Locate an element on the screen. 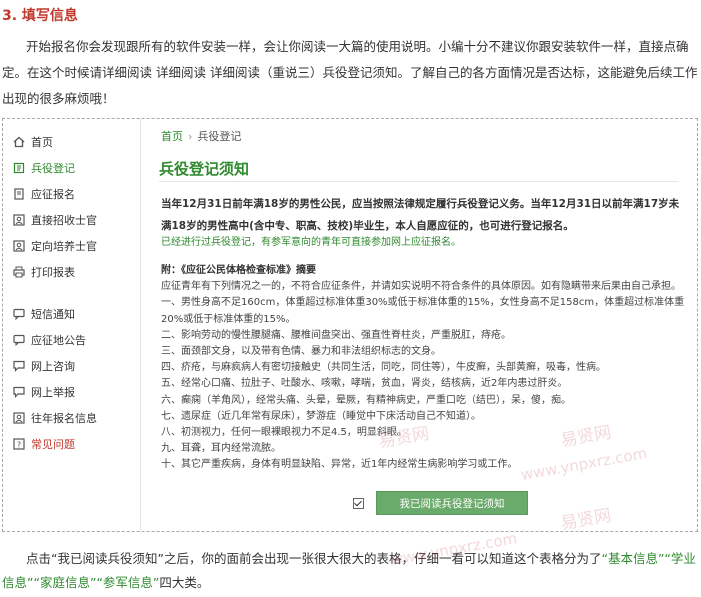  sidebar-item-faq: ? 常见问题 is located at coordinates (44, 444).